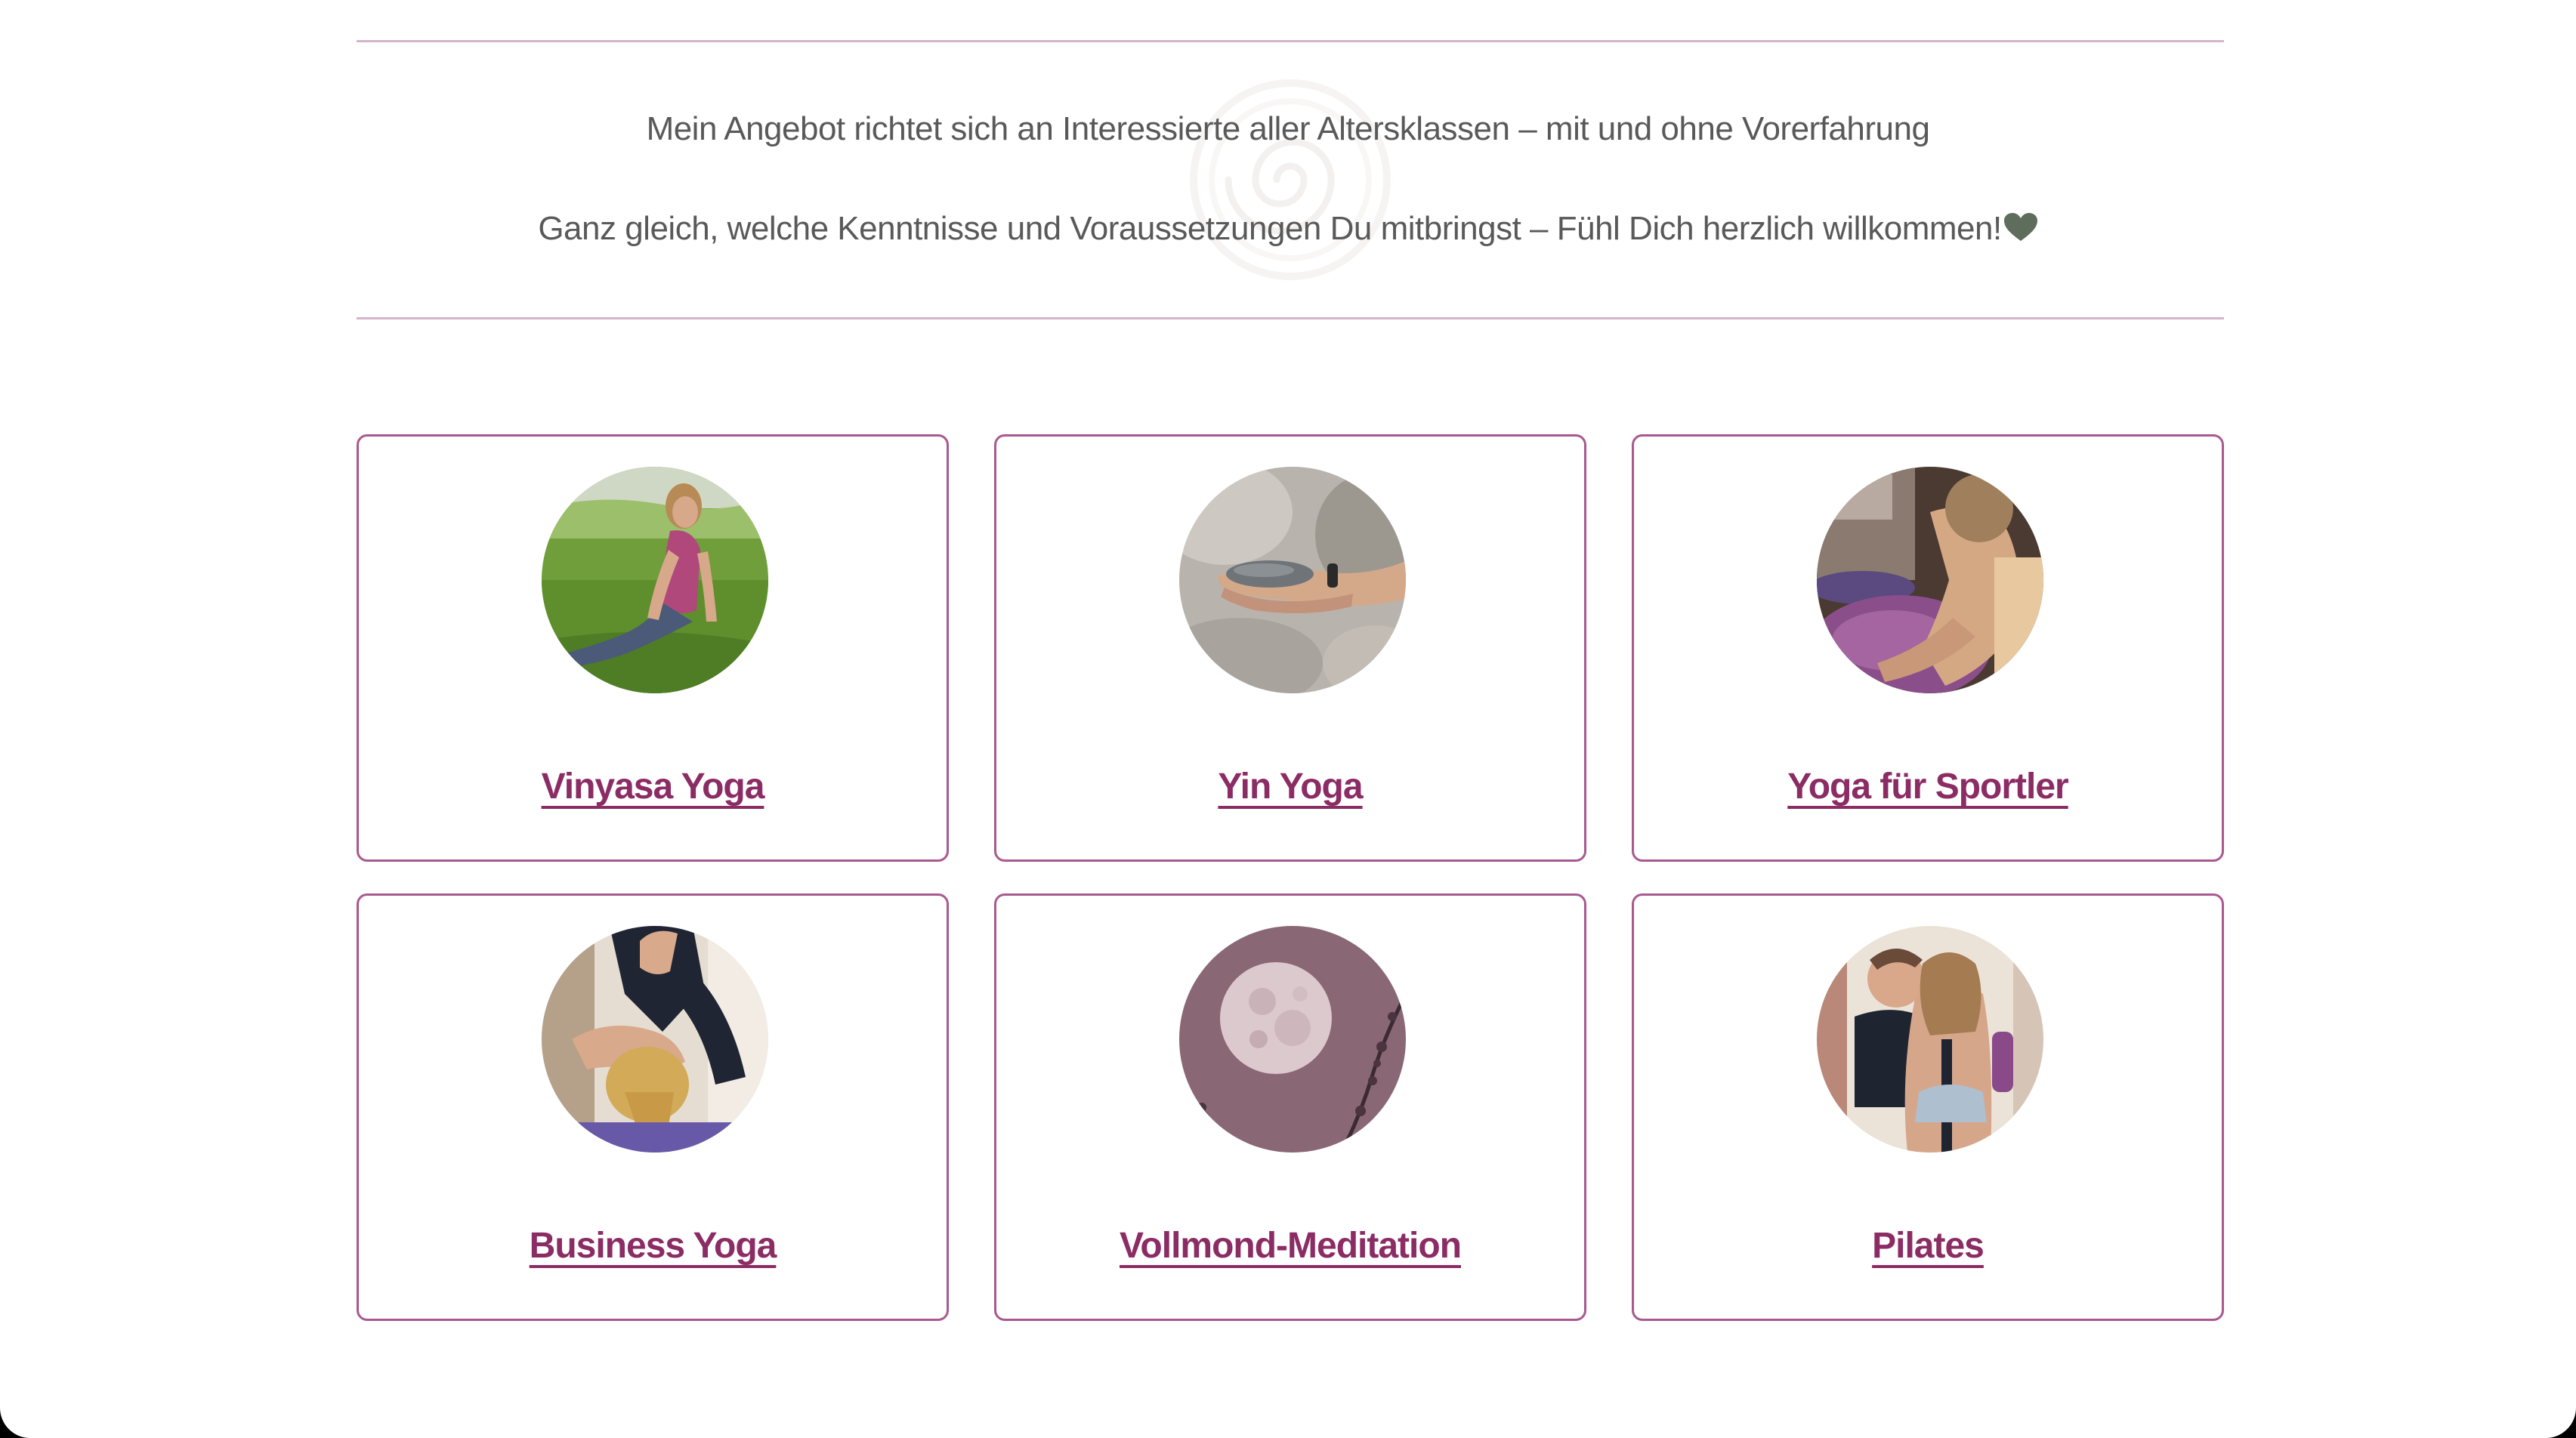 The height and width of the screenshot is (1438, 2576). I want to click on offer-card-business-yoga: Business Yoga, so click(653, 1107).